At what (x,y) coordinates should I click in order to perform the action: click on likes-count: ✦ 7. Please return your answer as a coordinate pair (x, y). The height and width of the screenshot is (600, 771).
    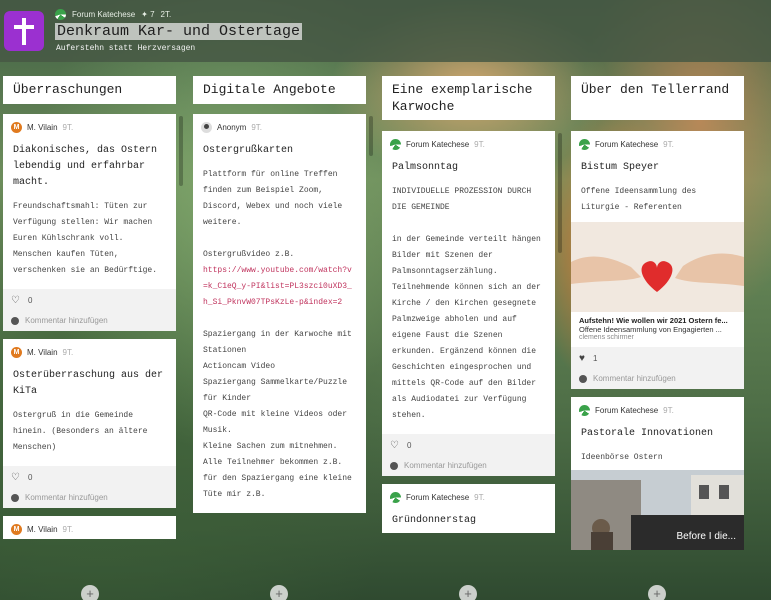
    Looking at the image, I should click on (148, 14).